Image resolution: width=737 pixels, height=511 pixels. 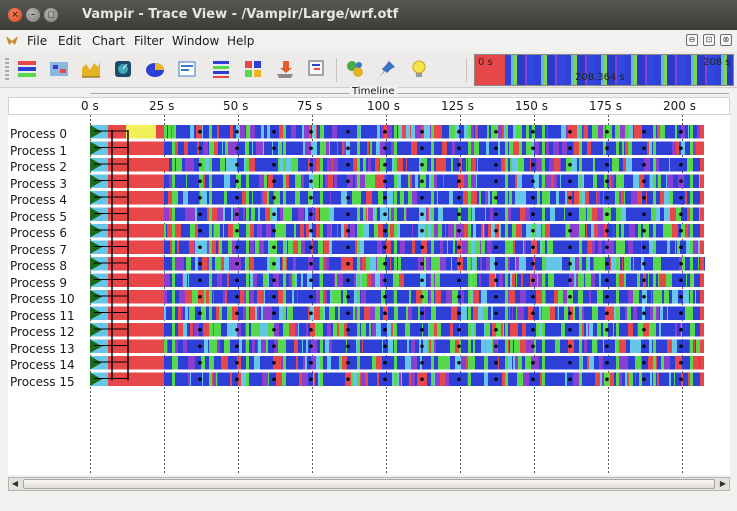 I want to click on message-summary-icon, so click(x=187, y=69).